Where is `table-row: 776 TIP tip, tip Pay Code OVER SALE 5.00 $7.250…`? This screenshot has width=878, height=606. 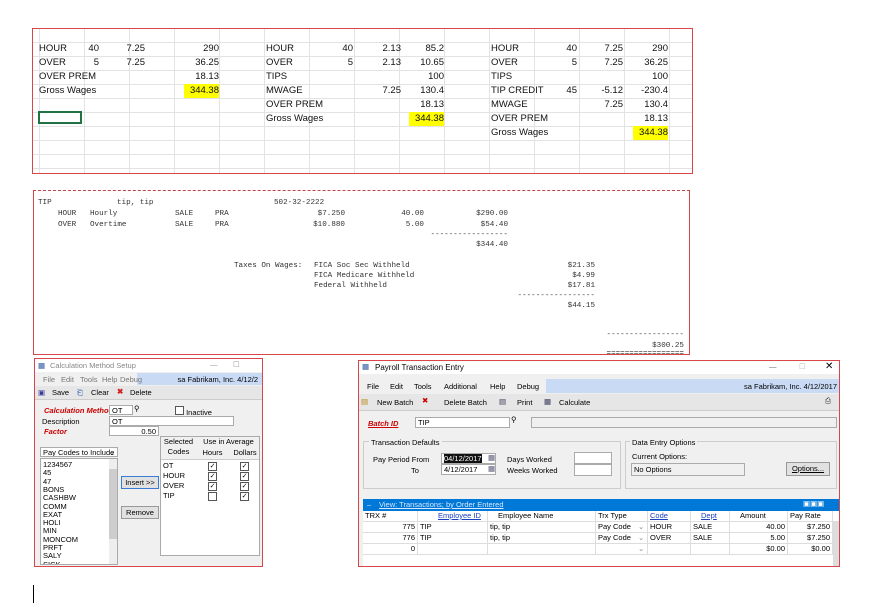
table-row: 776 TIP tip, tip Pay Code OVER SALE 5.00 $7.250… is located at coordinates (601, 538).